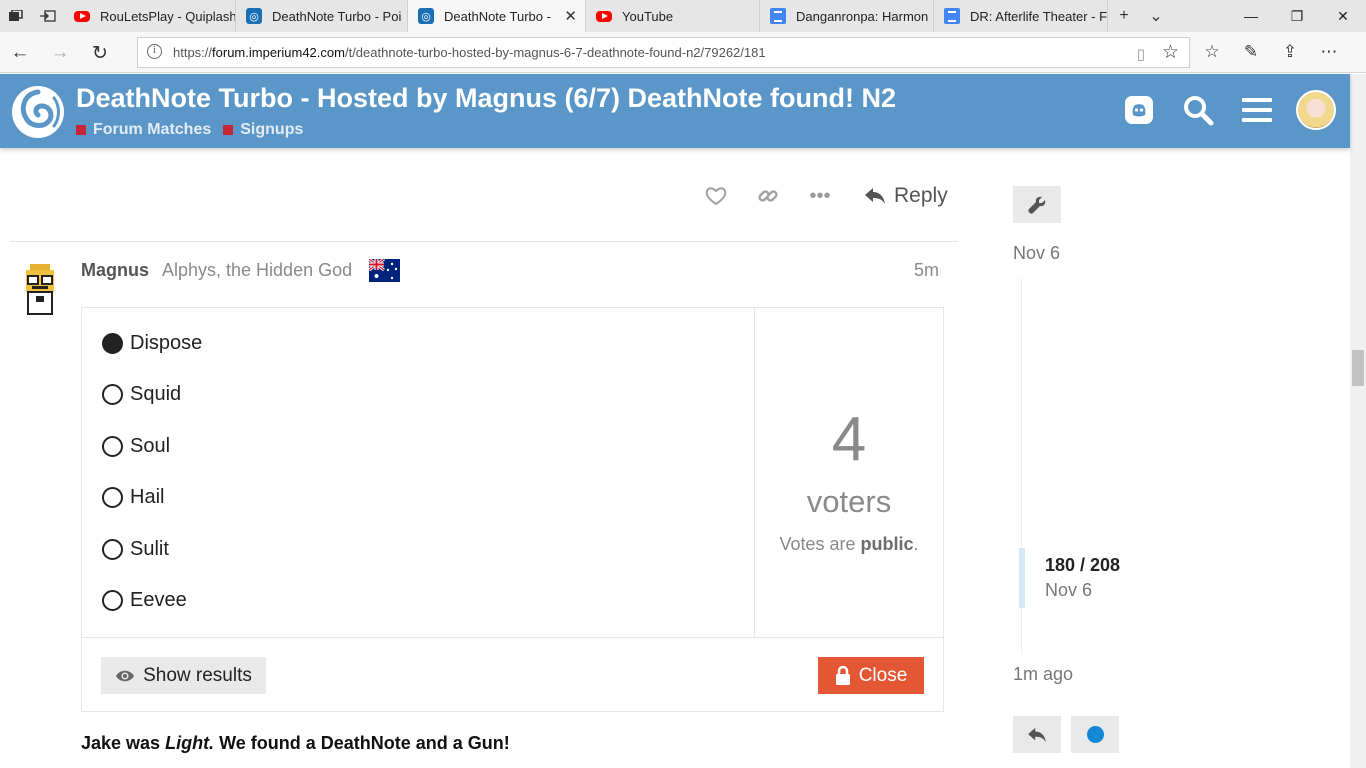 Image resolution: width=1366 pixels, height=768 pixels. What do you see at coordinates (257, 270) in the screenshot?
I see `post-user-title: Alphys, the Hidden God` at bounding box center [257, 270].